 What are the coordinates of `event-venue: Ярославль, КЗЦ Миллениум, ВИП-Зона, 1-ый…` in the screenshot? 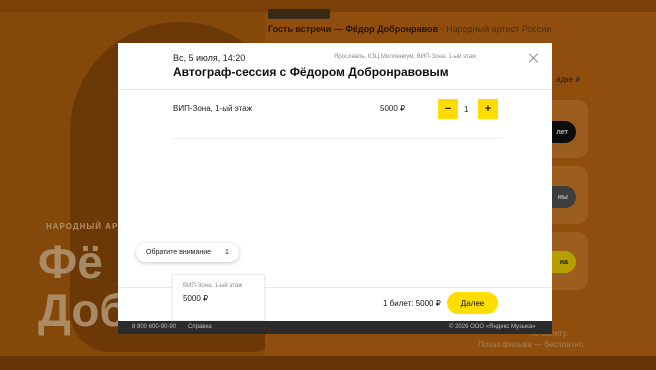 It's located at (405, 57).